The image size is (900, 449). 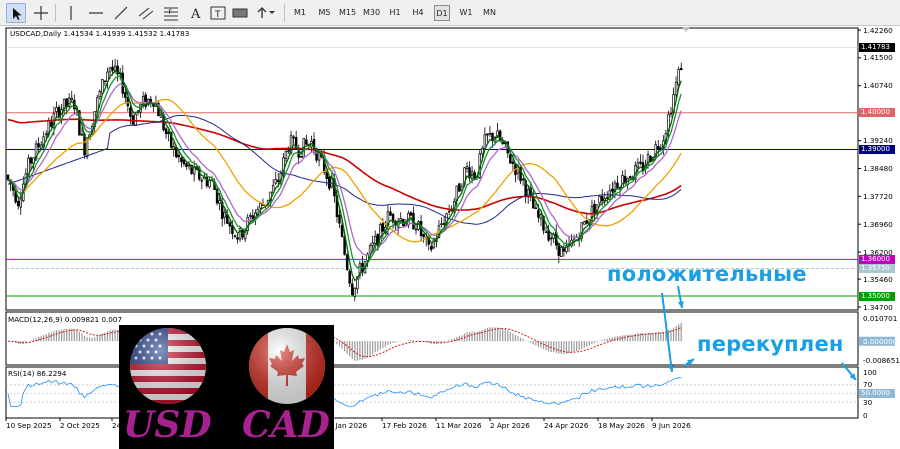 What do you see at coordinates (466, 13) in the screenshot?
I see `timeframe-w1: W1` at bounding box center [466, 13].